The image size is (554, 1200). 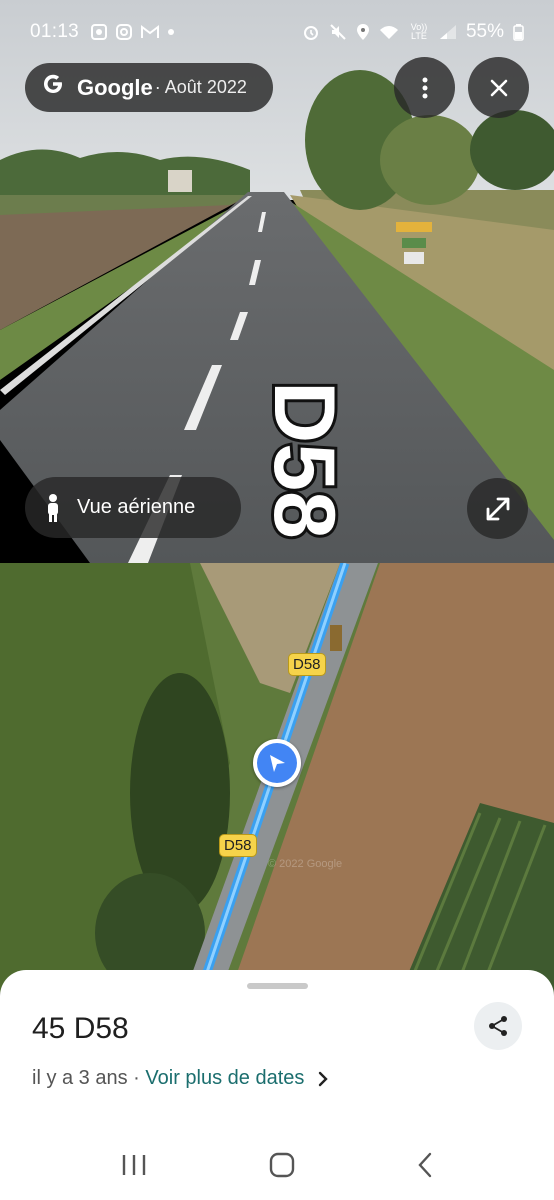 I want to click on capture-date: · Août 2022, so click(x=200, y=87).